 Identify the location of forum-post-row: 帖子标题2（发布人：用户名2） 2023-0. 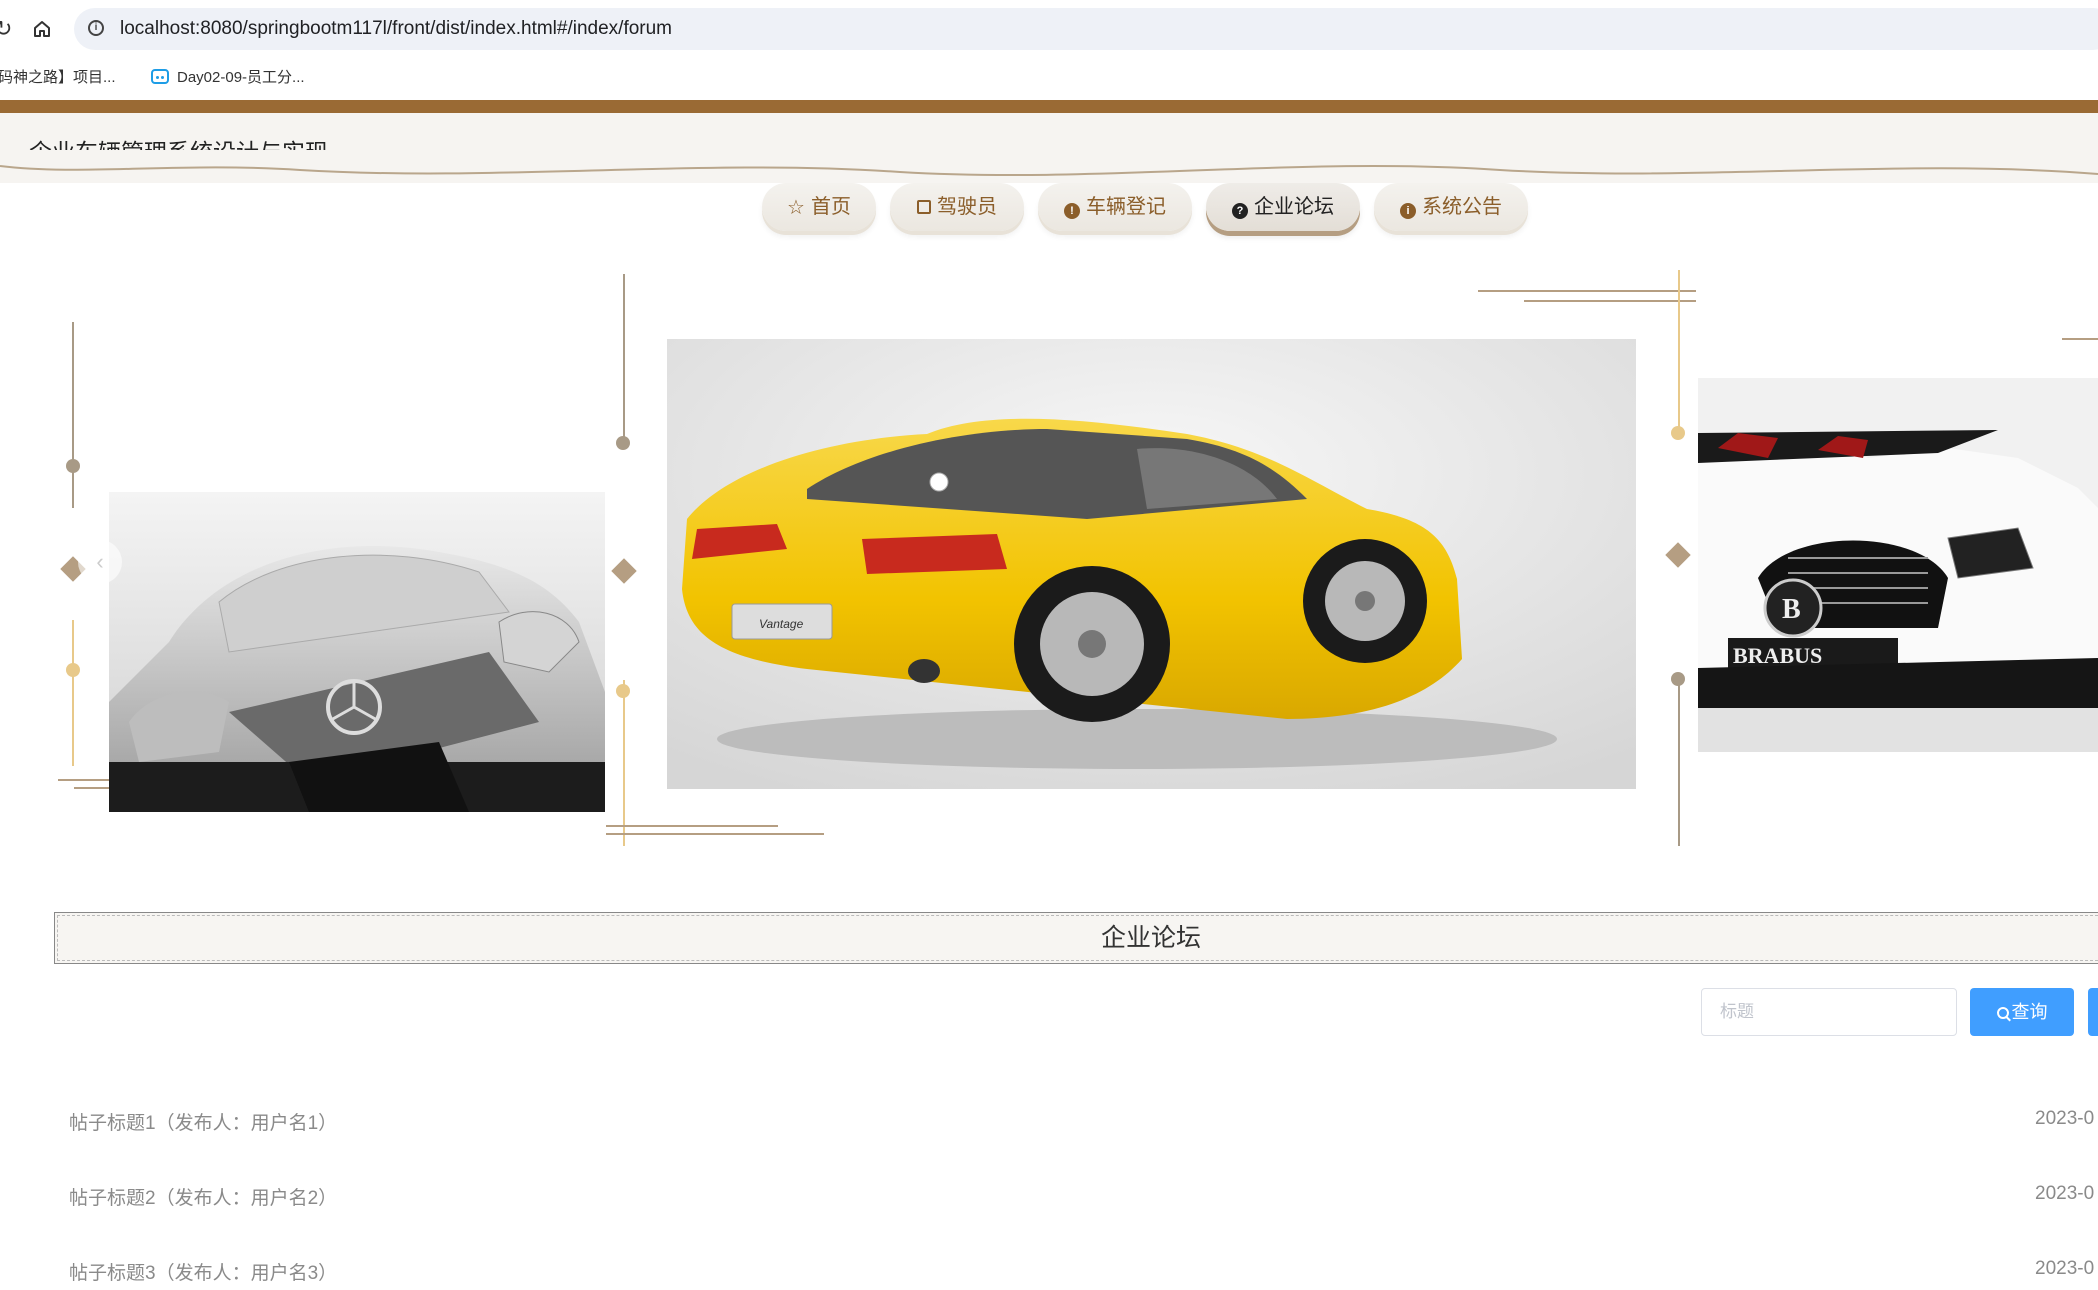
(1083, 1195).